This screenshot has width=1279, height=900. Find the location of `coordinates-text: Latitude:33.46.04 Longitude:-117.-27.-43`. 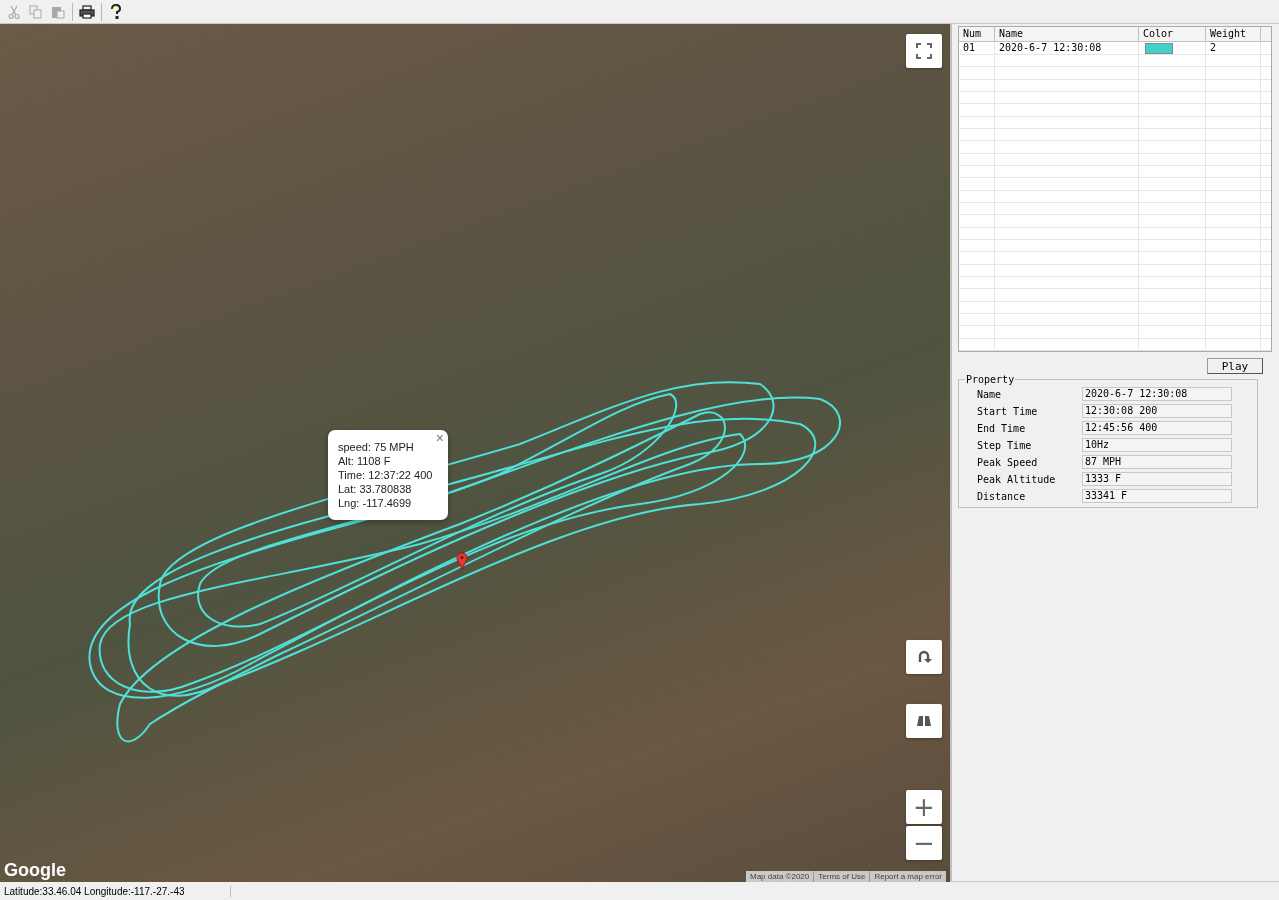

coordinates-text: Latitude:33.46.04 Longitude:-117.-27.-43 is located at coordinates (115, 891).